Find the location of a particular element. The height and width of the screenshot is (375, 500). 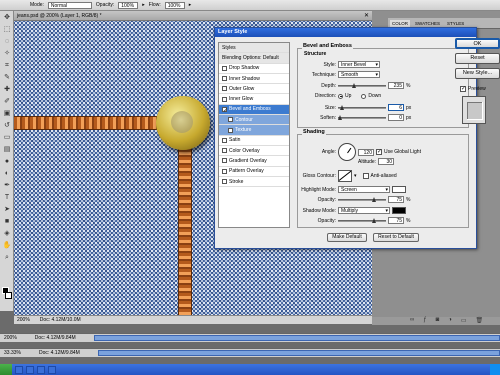

angle-field: 120 is located at coordinates (366, 152).